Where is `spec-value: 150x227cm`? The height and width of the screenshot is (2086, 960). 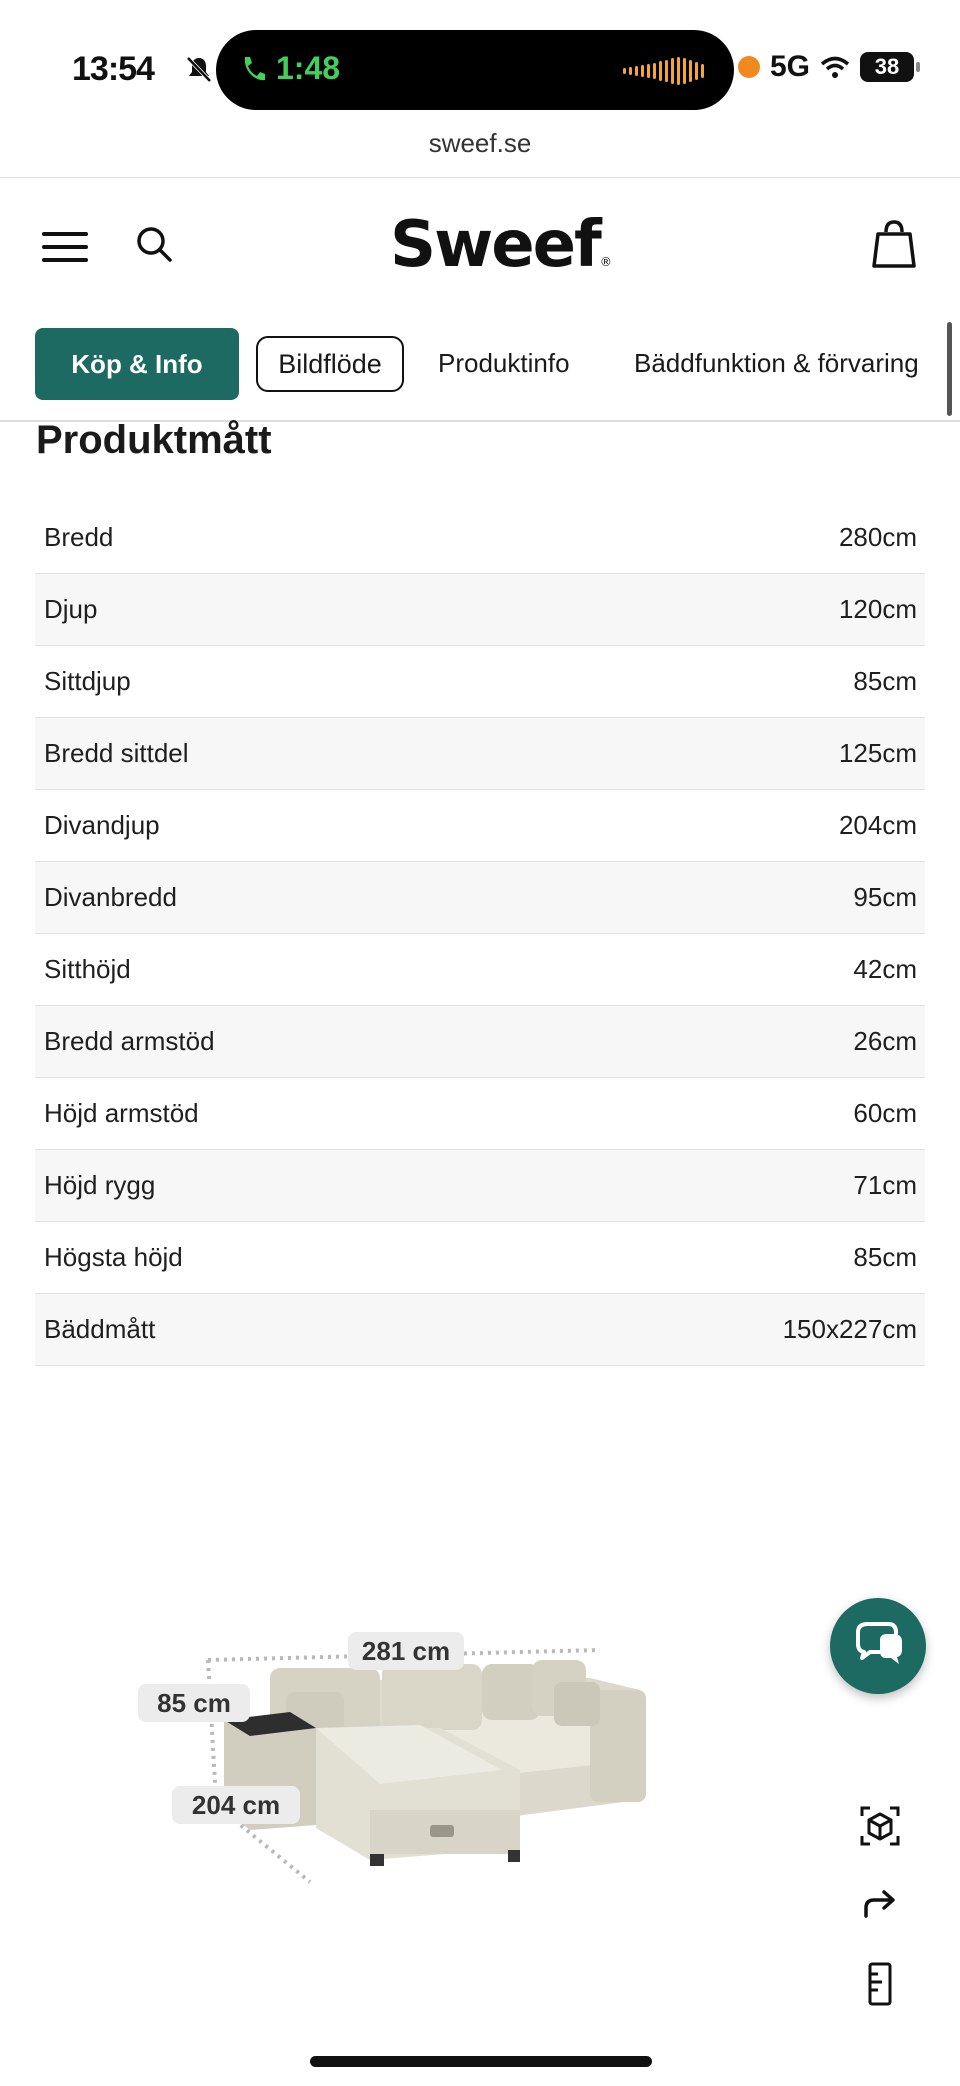 spec-value: 150x227cm is located at coordinates (849, 1329).